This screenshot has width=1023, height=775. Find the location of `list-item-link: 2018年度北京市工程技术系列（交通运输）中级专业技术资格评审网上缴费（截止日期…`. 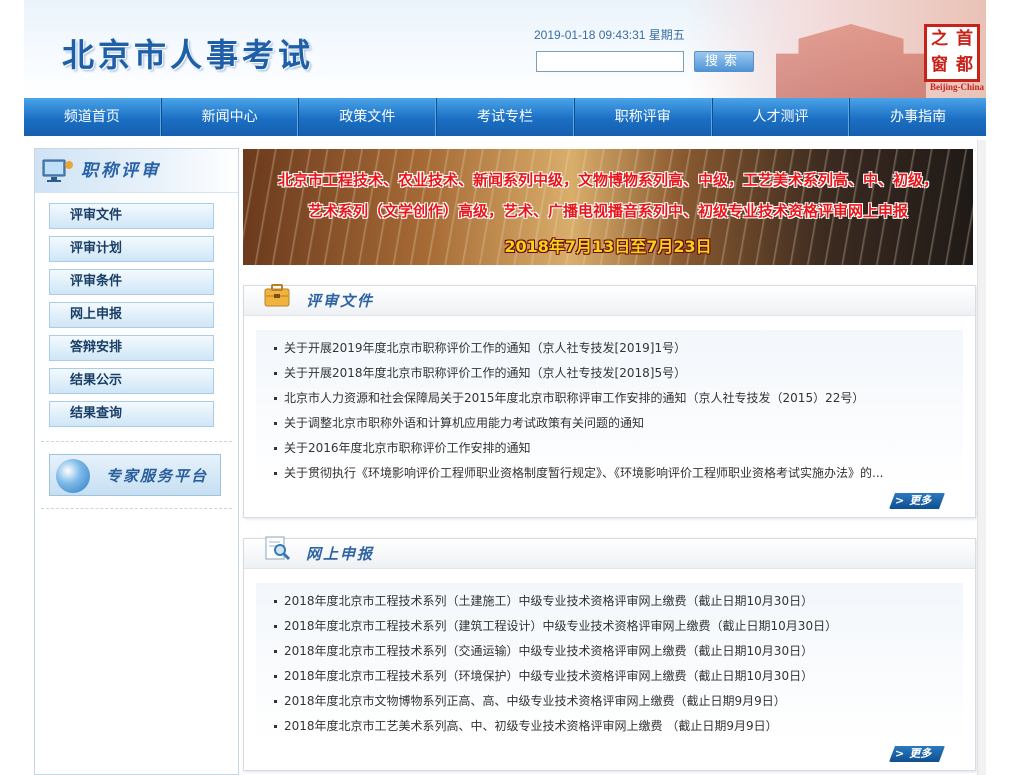

list-item-link: 2018年度北京市工程技术系列（交通运输）中级专业技术资格评审网上缴费（截止日期… is located at coordinates (548, 651).